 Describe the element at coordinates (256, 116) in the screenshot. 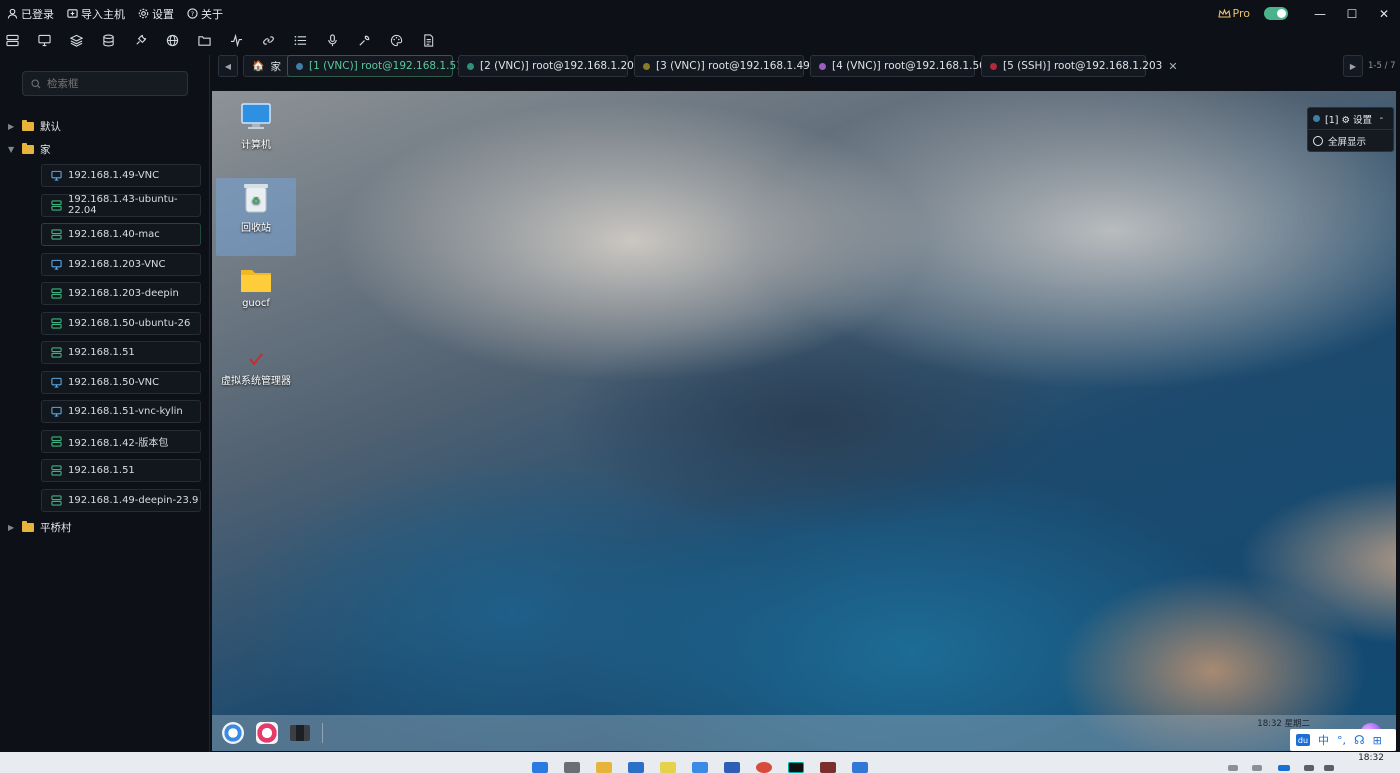

I see `computer-icon` at that location.